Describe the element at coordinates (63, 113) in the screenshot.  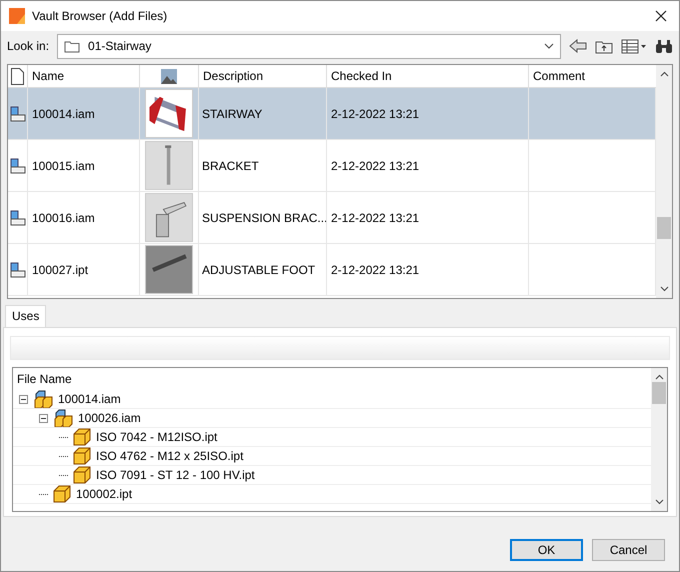
I see `file-name: 100014.iam` at that location.